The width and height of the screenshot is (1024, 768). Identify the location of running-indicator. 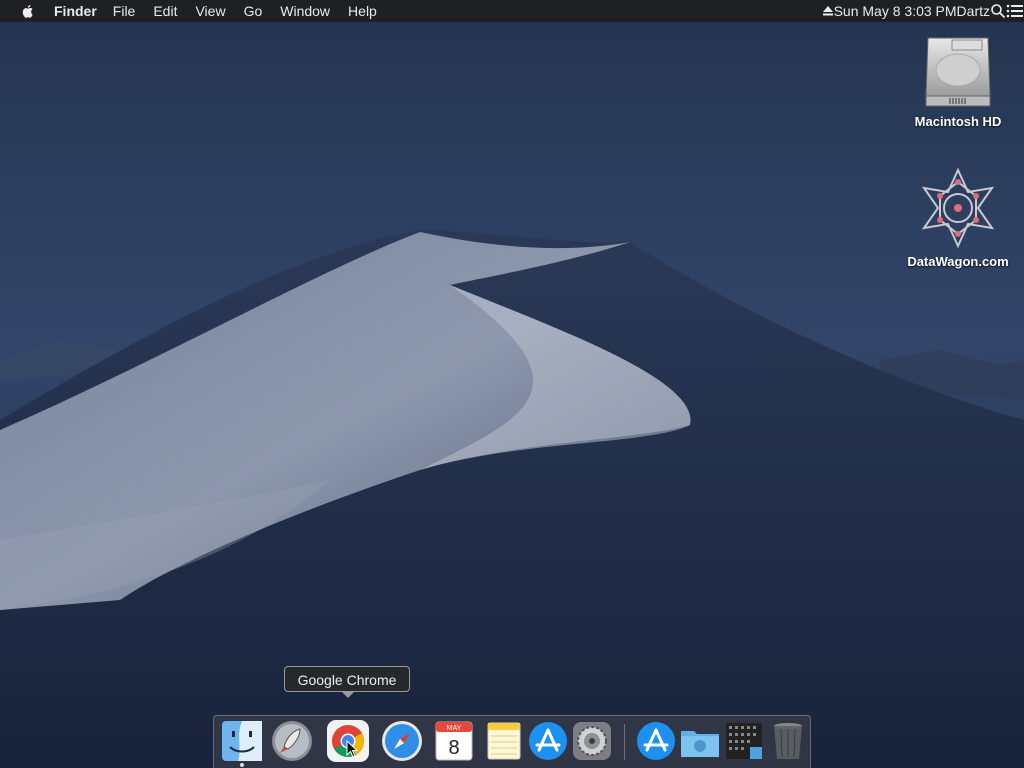
(242, 765).